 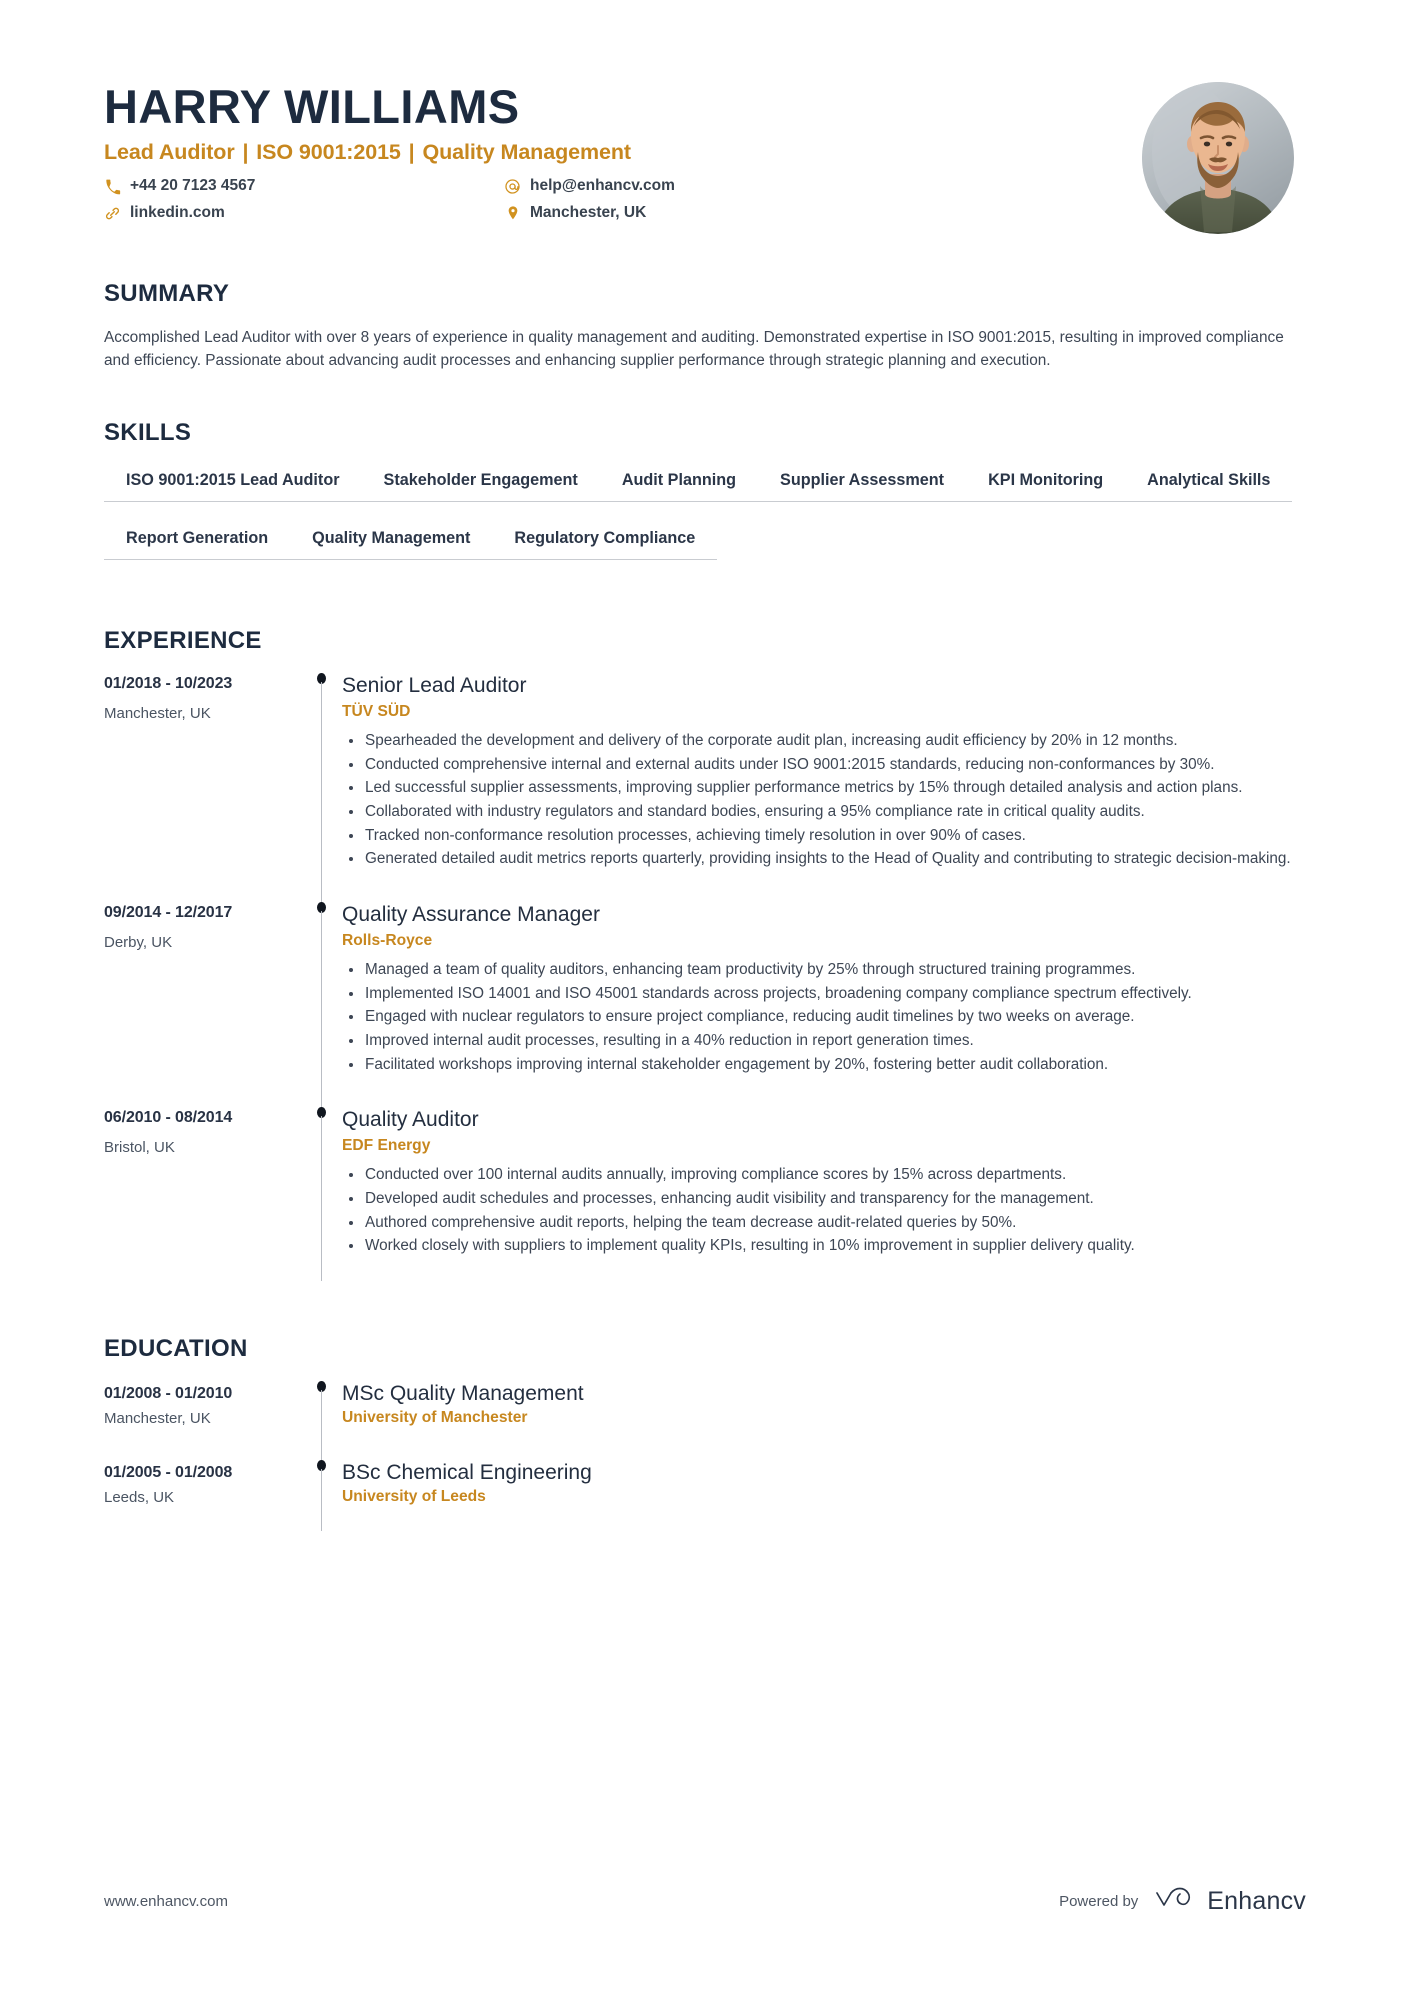 I want to click on skills-section-title: SKILLS, so click(x=148, y=432).